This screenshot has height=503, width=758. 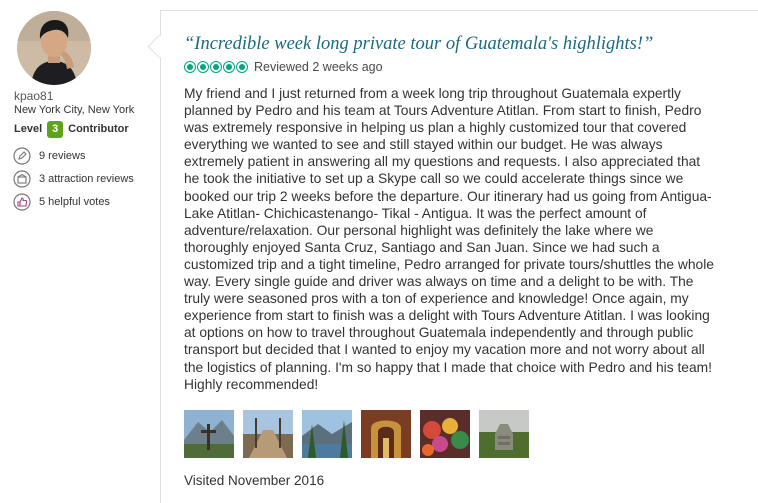 I want to click on stat-reviews: 9 reviews, so click(x=49, y=156).